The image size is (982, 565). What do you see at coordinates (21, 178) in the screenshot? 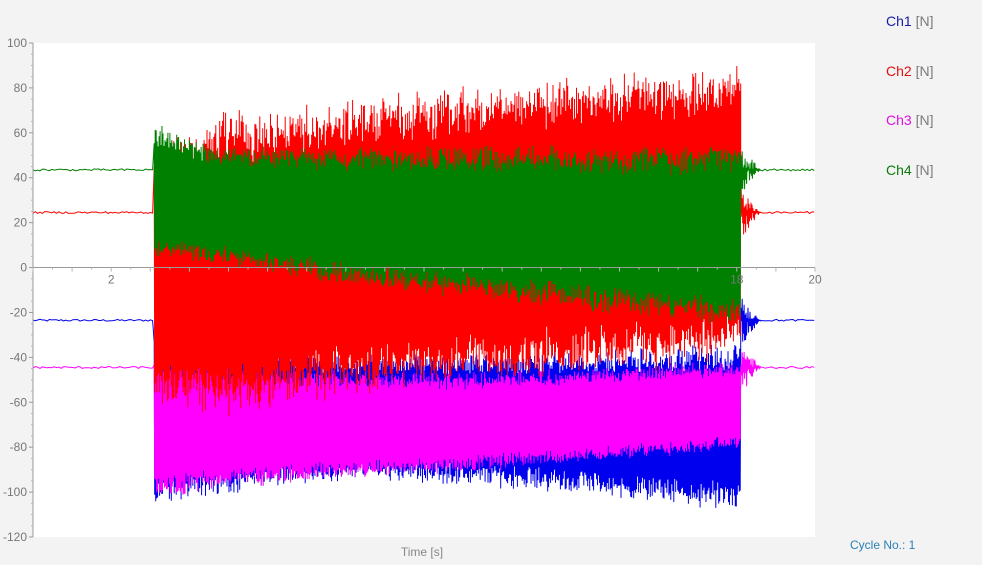
I see `y-tick-label: 40` at bounding box center [21, 178].